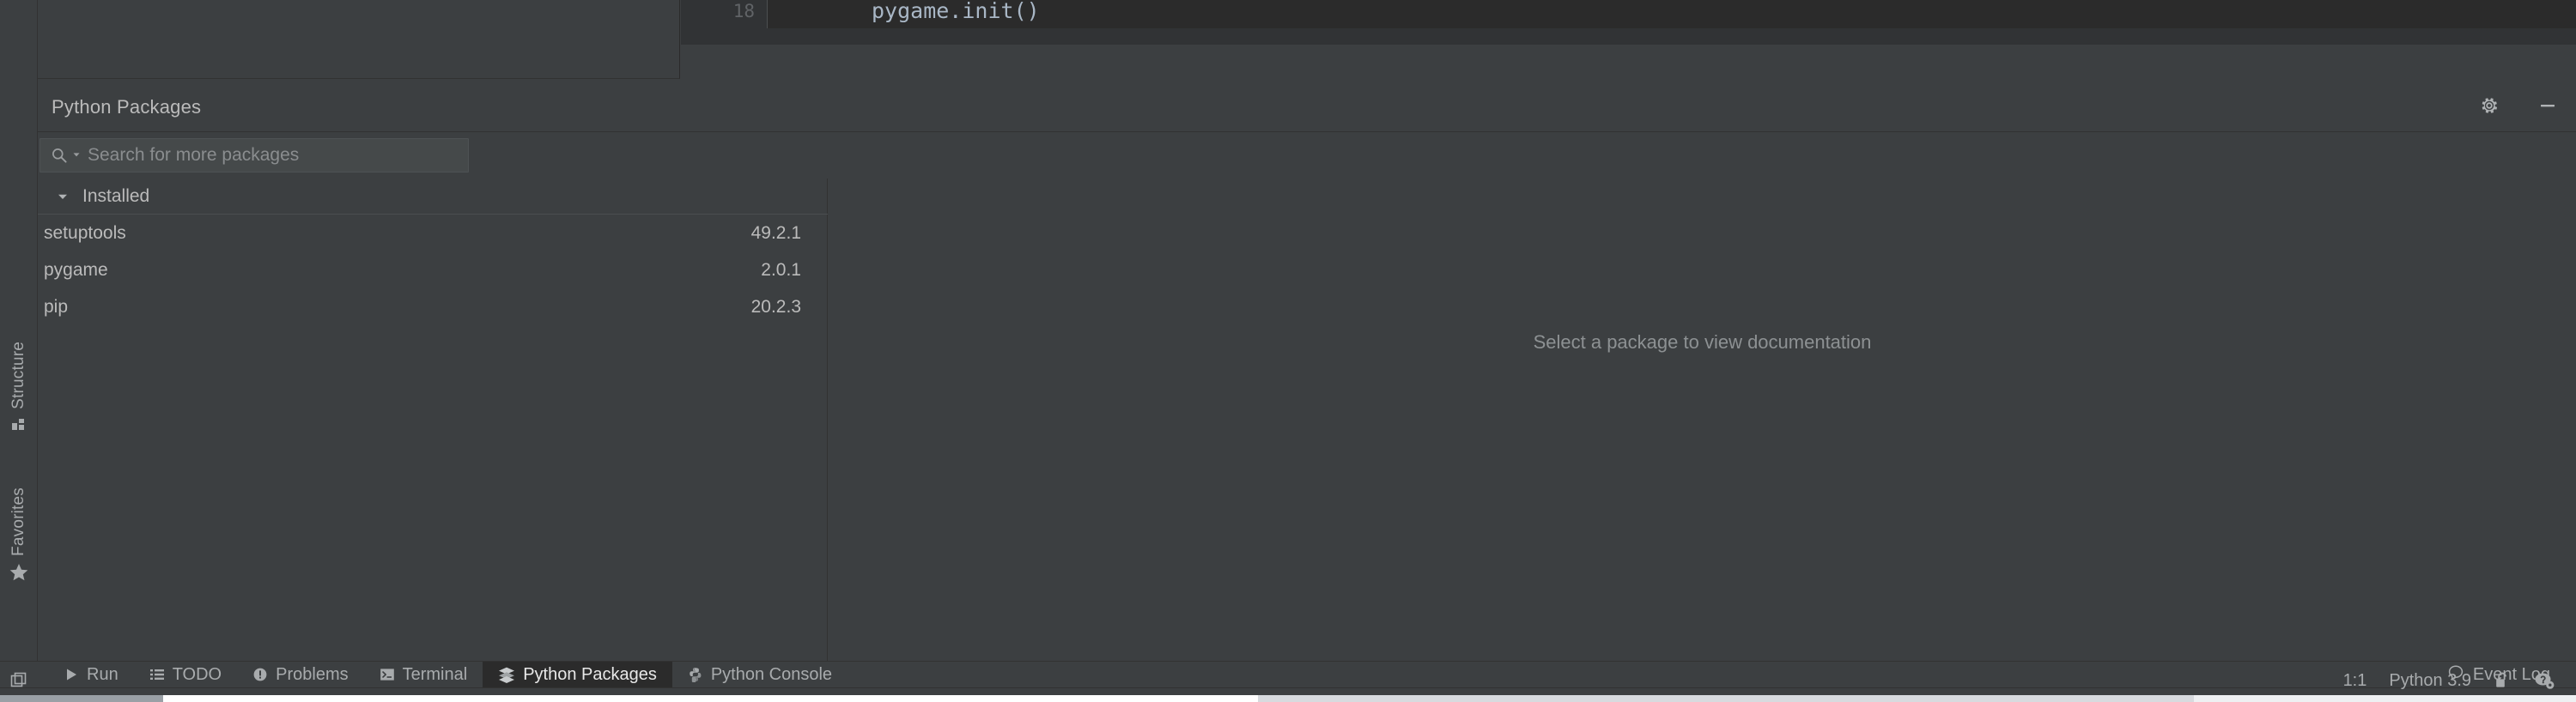  I want to click on tool-window-header: Python Packages, so click(1307, 107).